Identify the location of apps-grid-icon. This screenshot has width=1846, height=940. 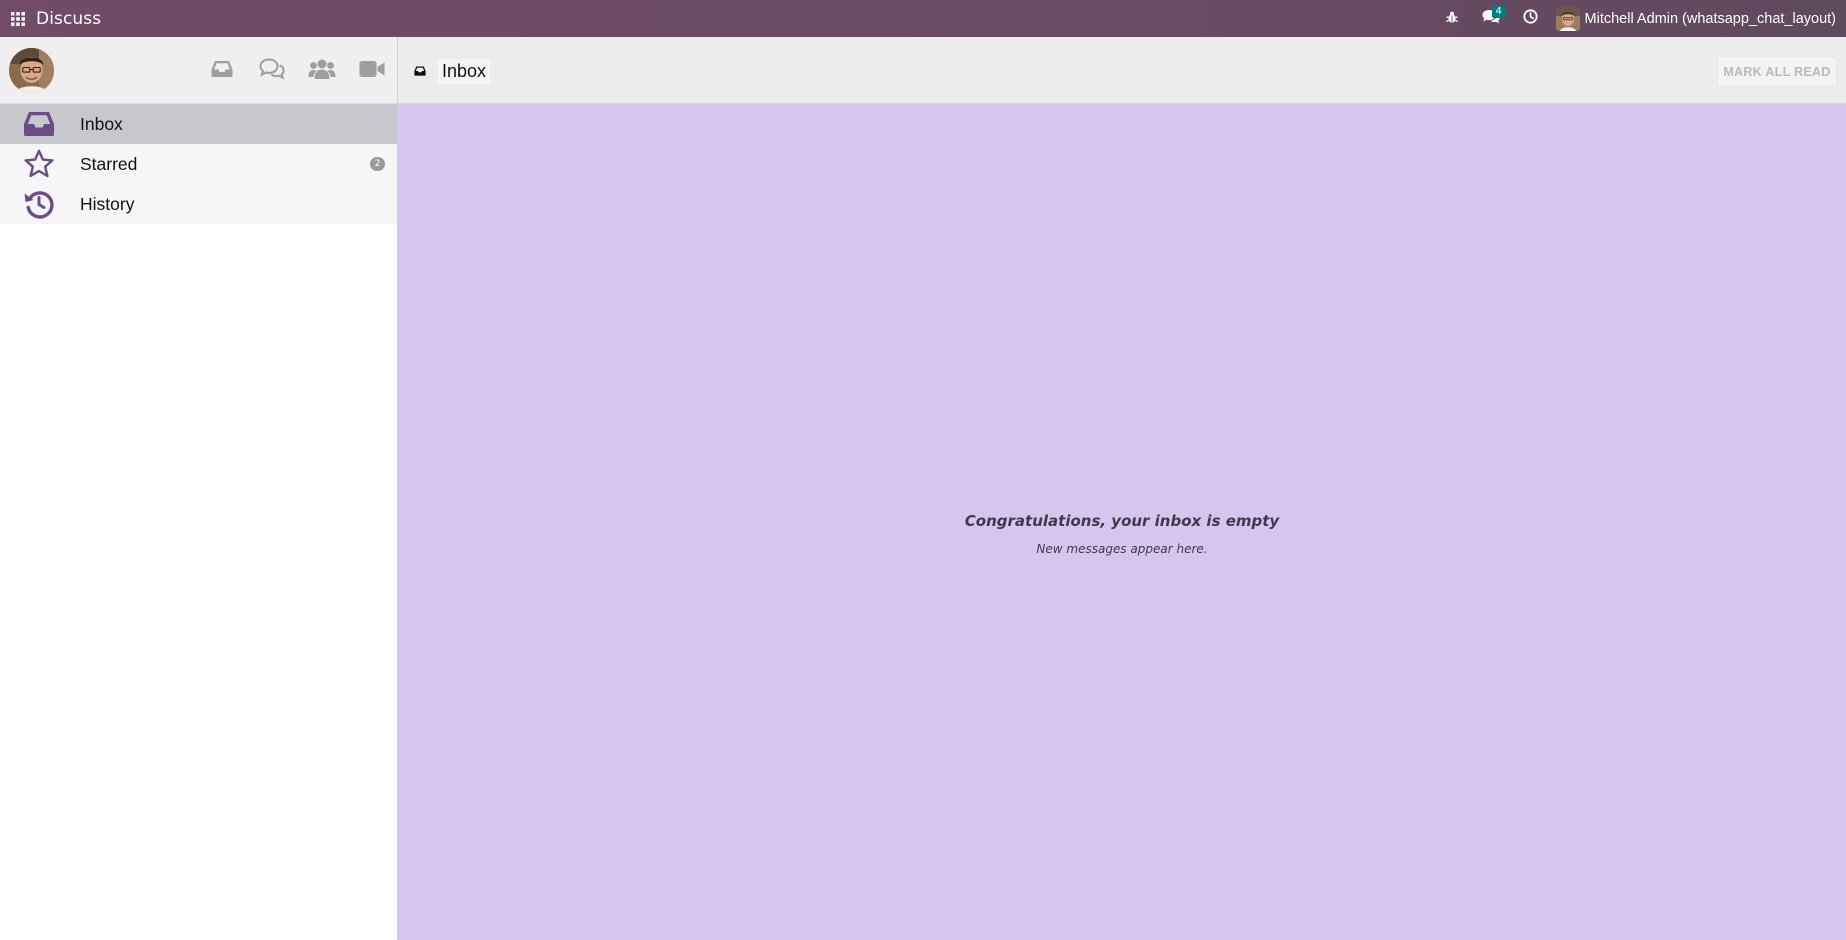
(18, 18).